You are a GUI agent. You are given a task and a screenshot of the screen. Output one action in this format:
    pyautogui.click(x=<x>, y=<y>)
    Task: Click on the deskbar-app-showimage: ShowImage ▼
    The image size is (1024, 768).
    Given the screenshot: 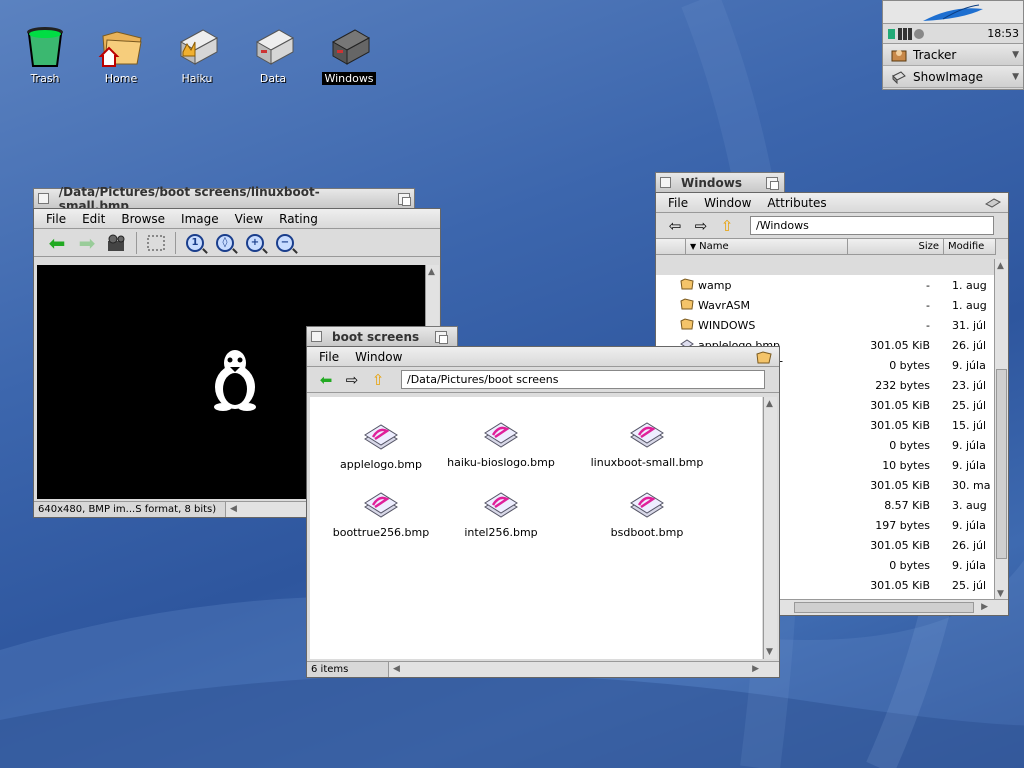 What is the action you would take?
    pyautogui.click(x=953, y=77)
    